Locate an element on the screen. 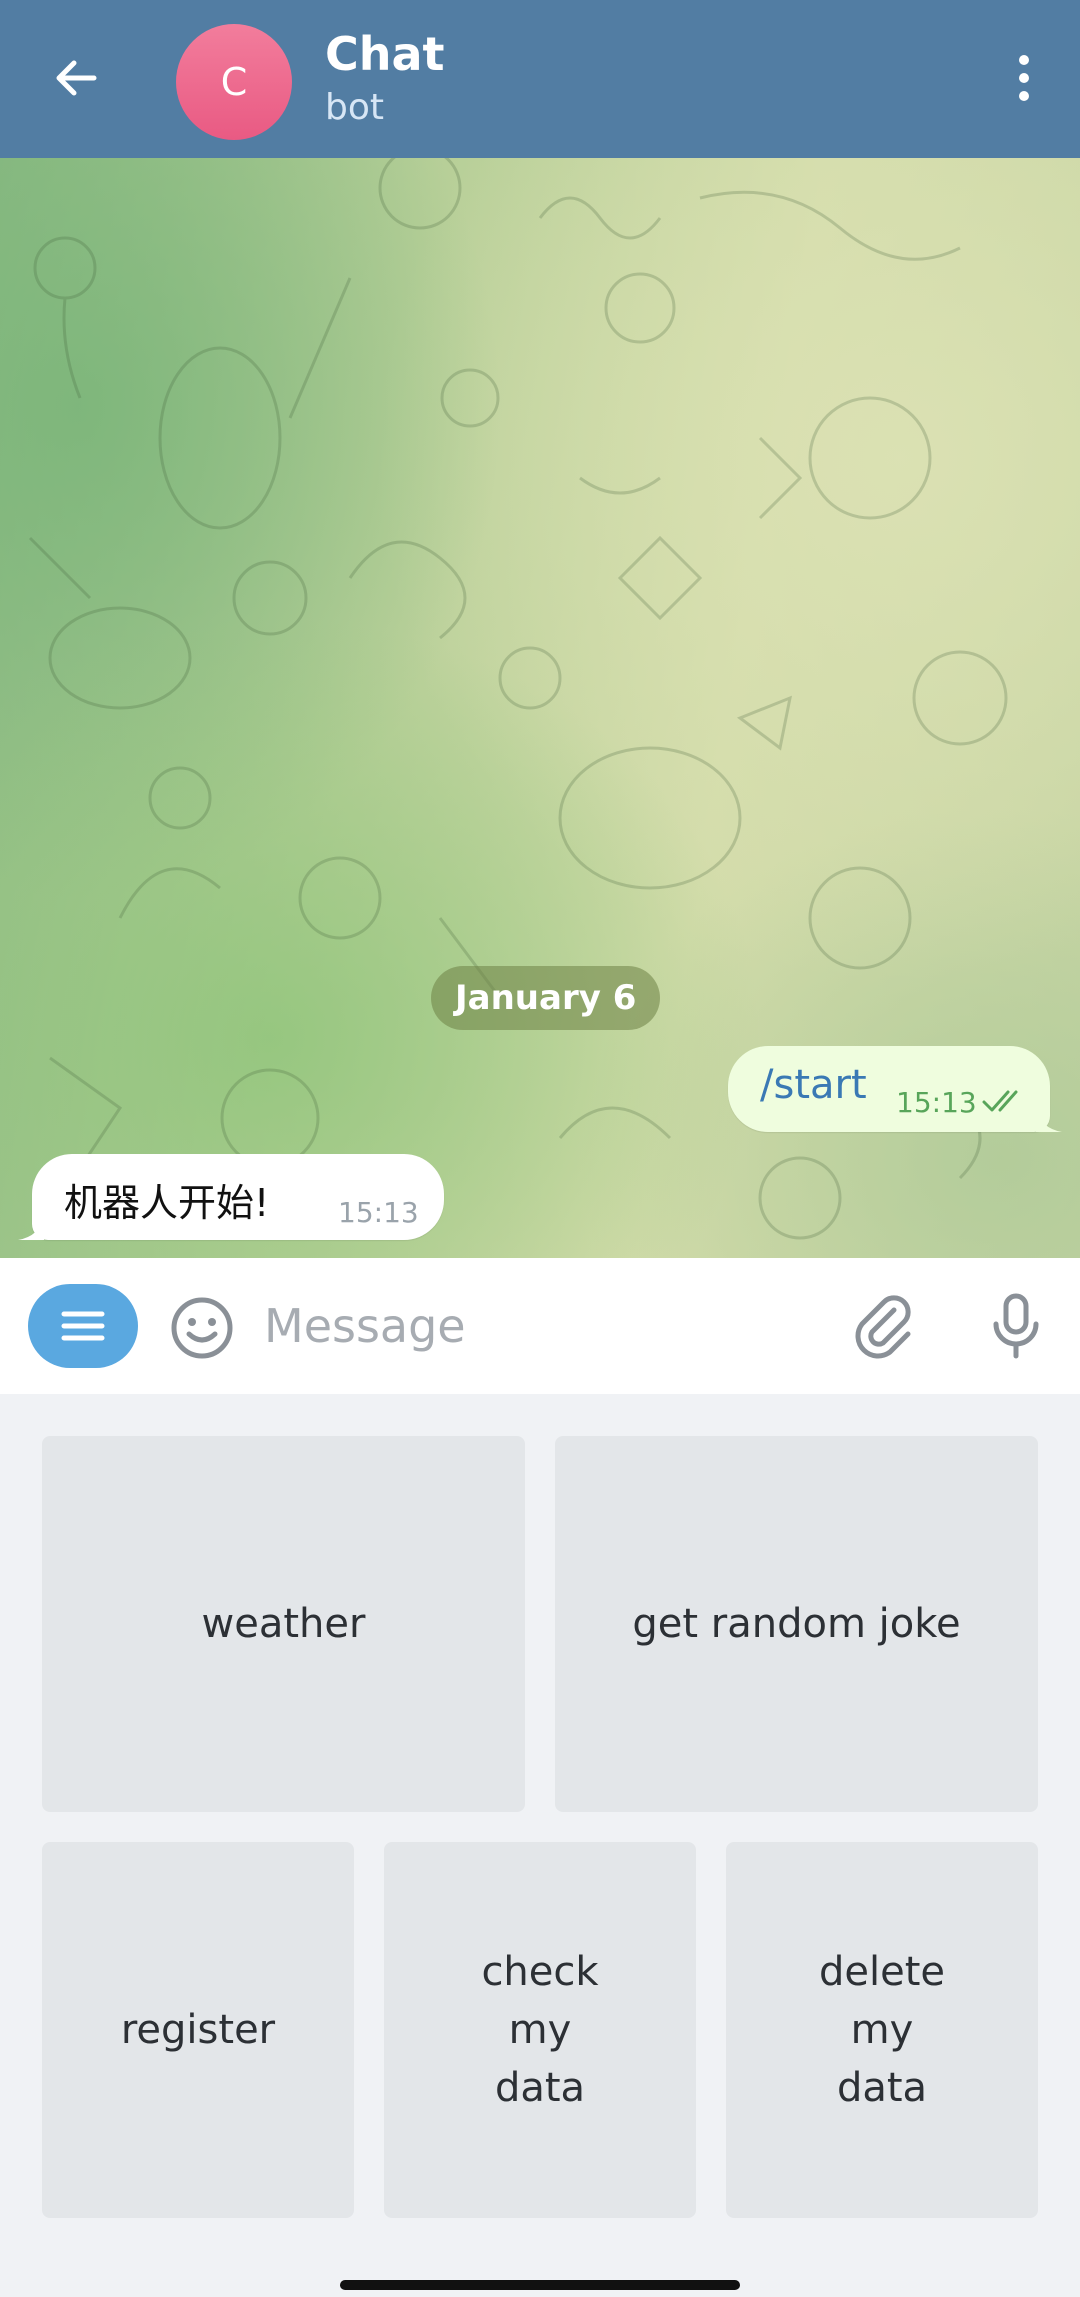 This screenshot has width=1080, height=2297. message-text: /start is located at coordinates (813, 1085).